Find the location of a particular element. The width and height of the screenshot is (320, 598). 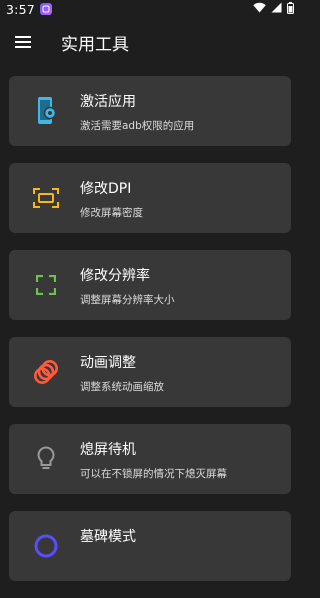

tool-subtitle: 调整系统动画缩放 is located at coordinates (122, 387).